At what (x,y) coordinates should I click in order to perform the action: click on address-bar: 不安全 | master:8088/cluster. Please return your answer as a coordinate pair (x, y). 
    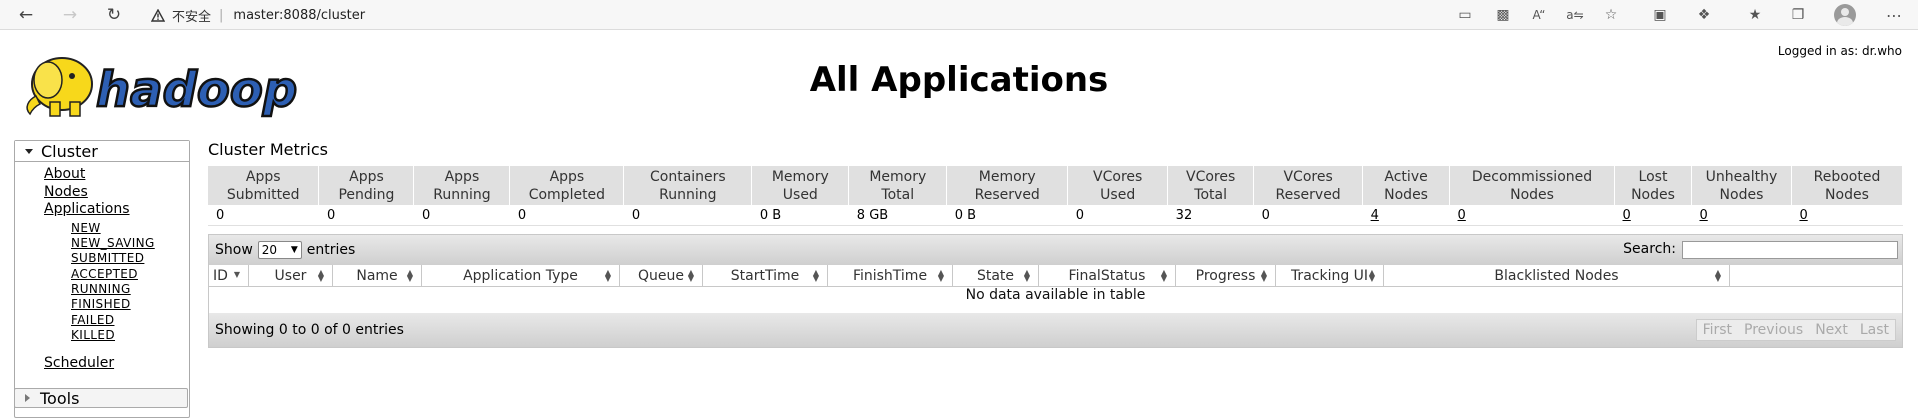
    Looking at the image, I should click on (257, 15).